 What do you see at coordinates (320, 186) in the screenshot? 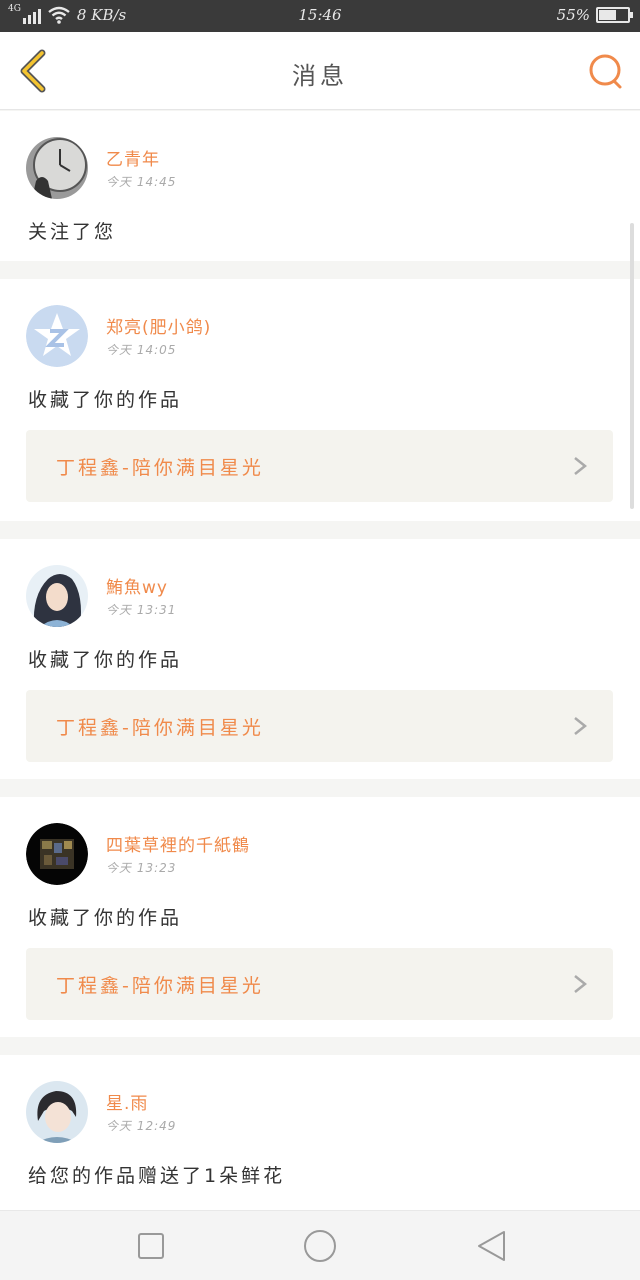
I see `notification-card: 乙青年 今天 14:45 关注了您` at bounding box center [320, 186].